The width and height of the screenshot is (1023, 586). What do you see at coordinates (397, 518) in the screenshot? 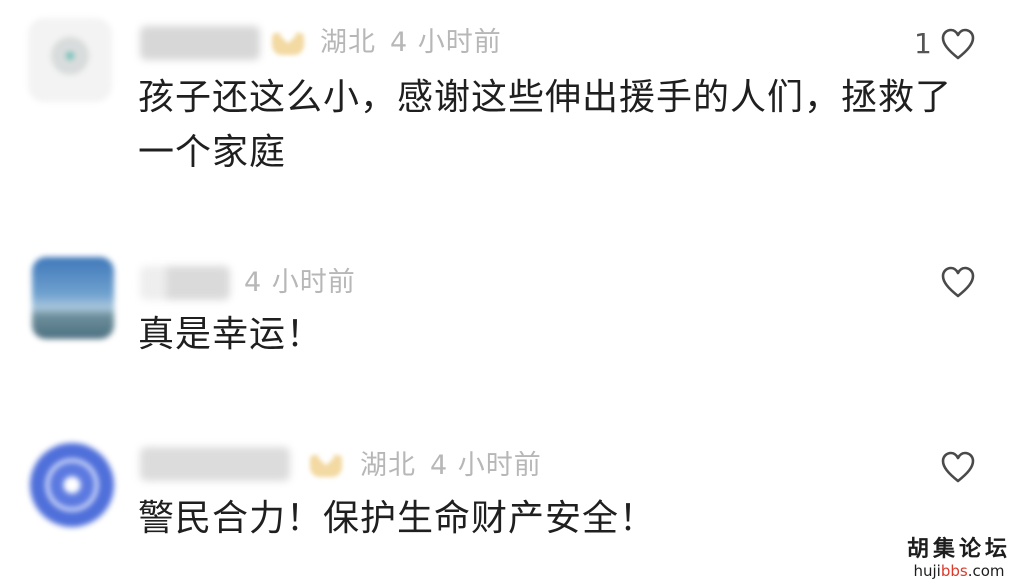
I see `comment-text: 警民合力！保护生命财产安全！` at bounding box center [397, 518].